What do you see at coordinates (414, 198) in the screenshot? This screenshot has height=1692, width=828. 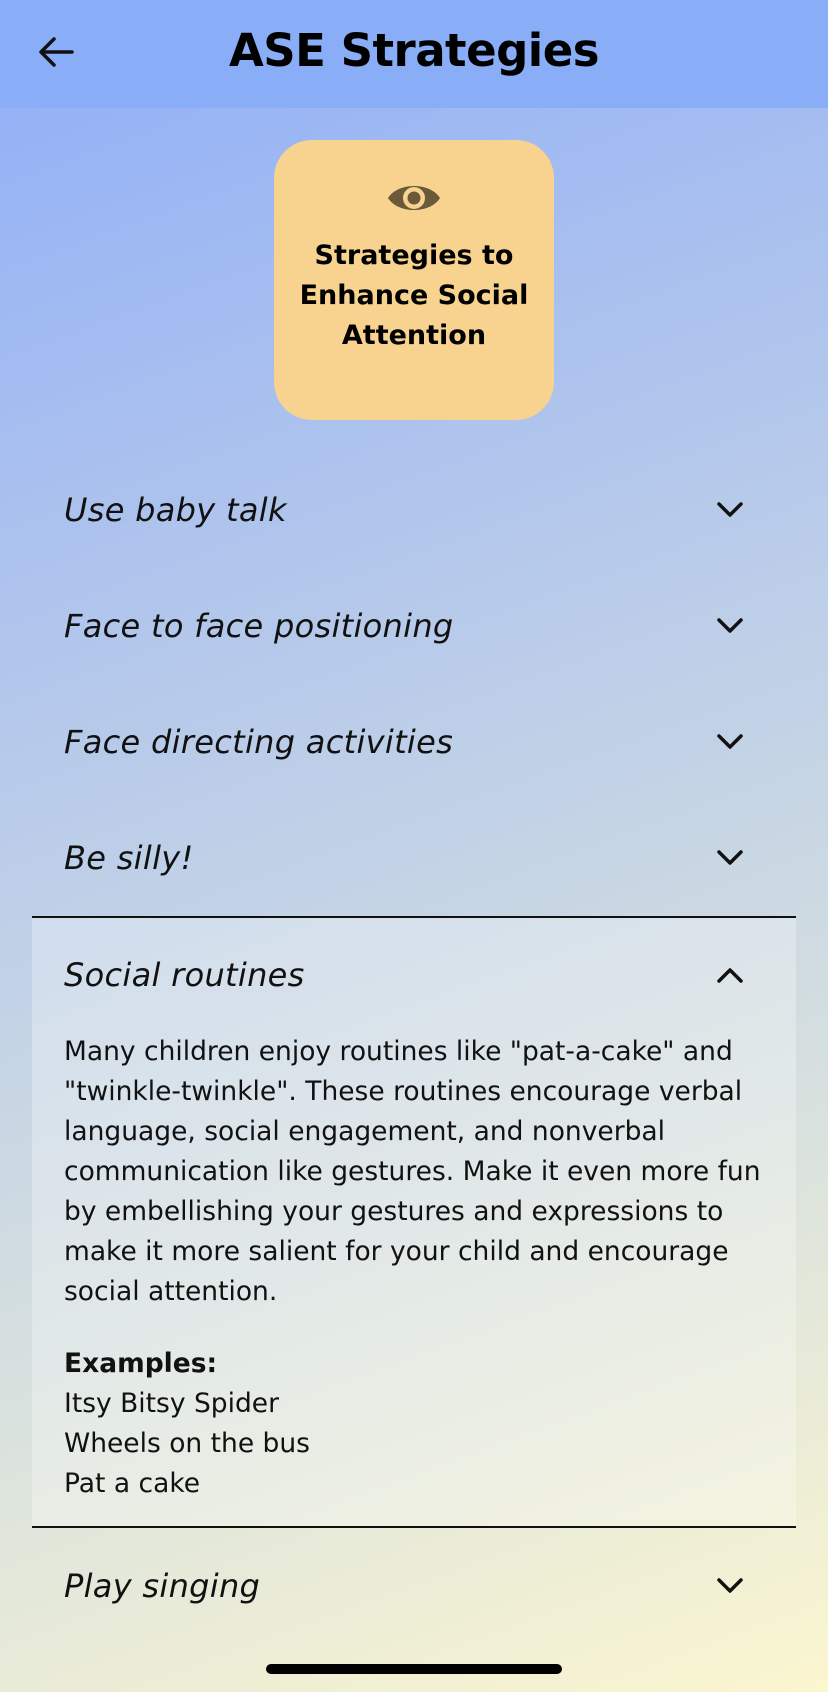 I see `eye-icon` at bounding box center [414, 198].